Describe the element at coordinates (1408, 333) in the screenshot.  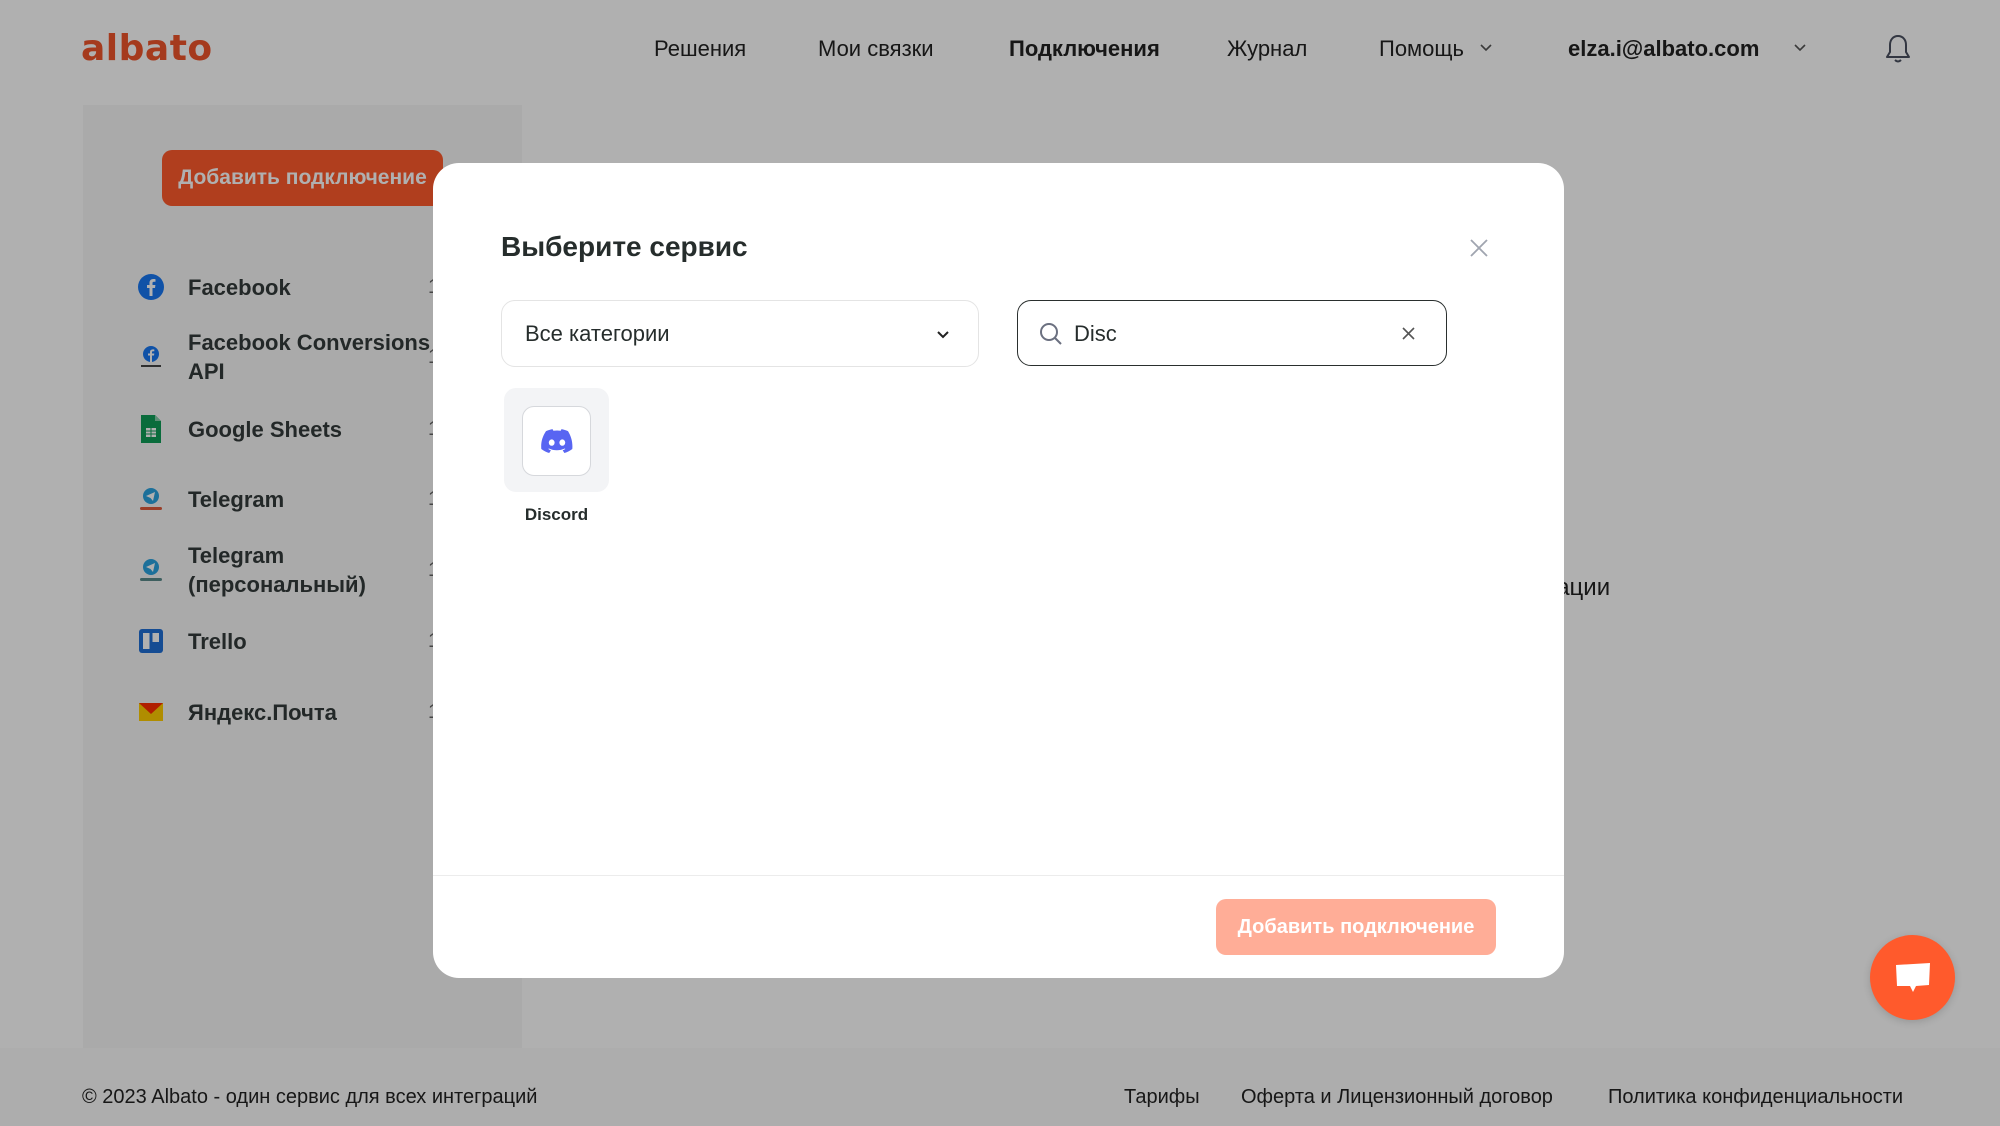
I see `clear-search-icon` at that location.